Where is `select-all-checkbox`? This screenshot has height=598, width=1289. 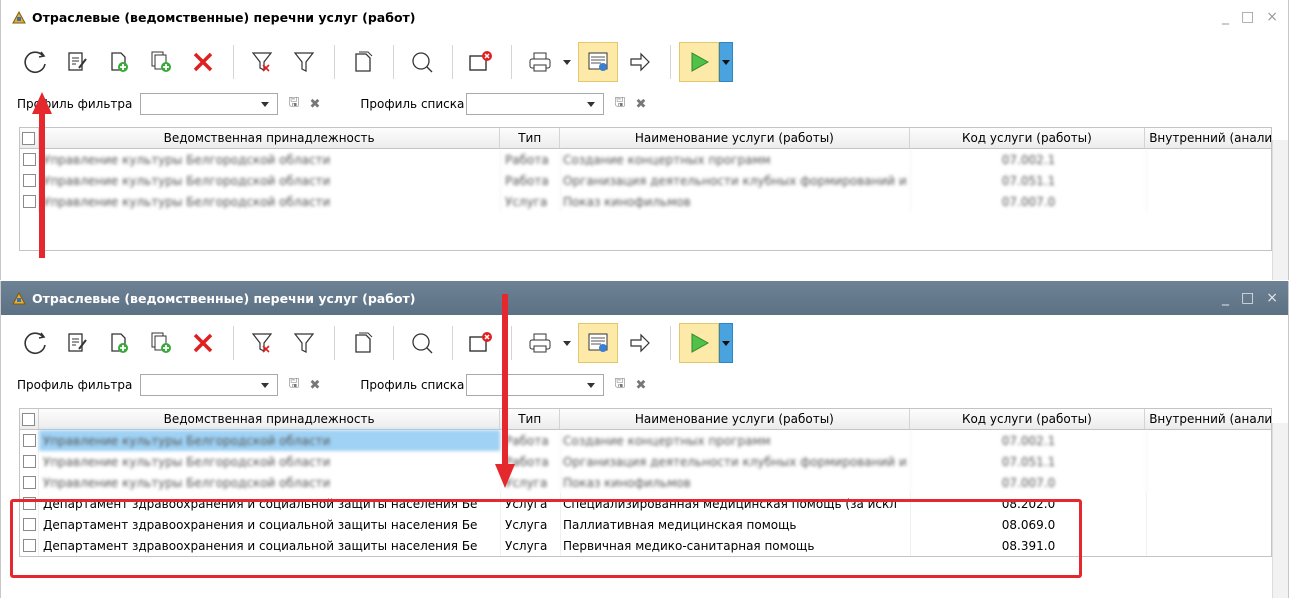 select-all-checkbox is located at coordinates (29, 419).